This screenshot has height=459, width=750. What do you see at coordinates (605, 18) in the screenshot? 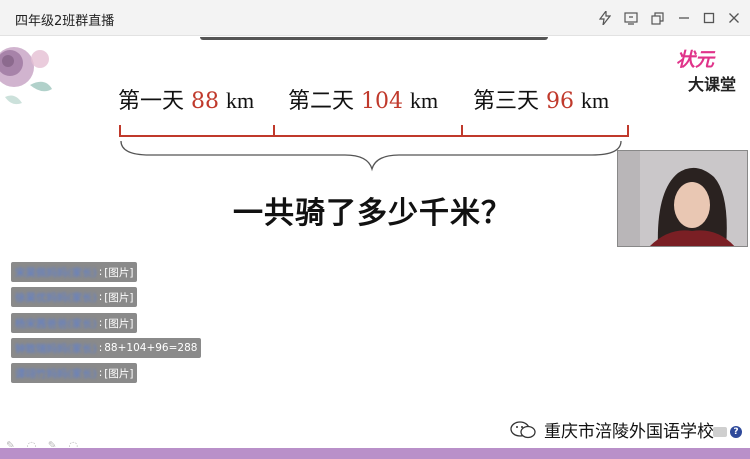
I see `lightning-icon` at bounding box center [605, 18].